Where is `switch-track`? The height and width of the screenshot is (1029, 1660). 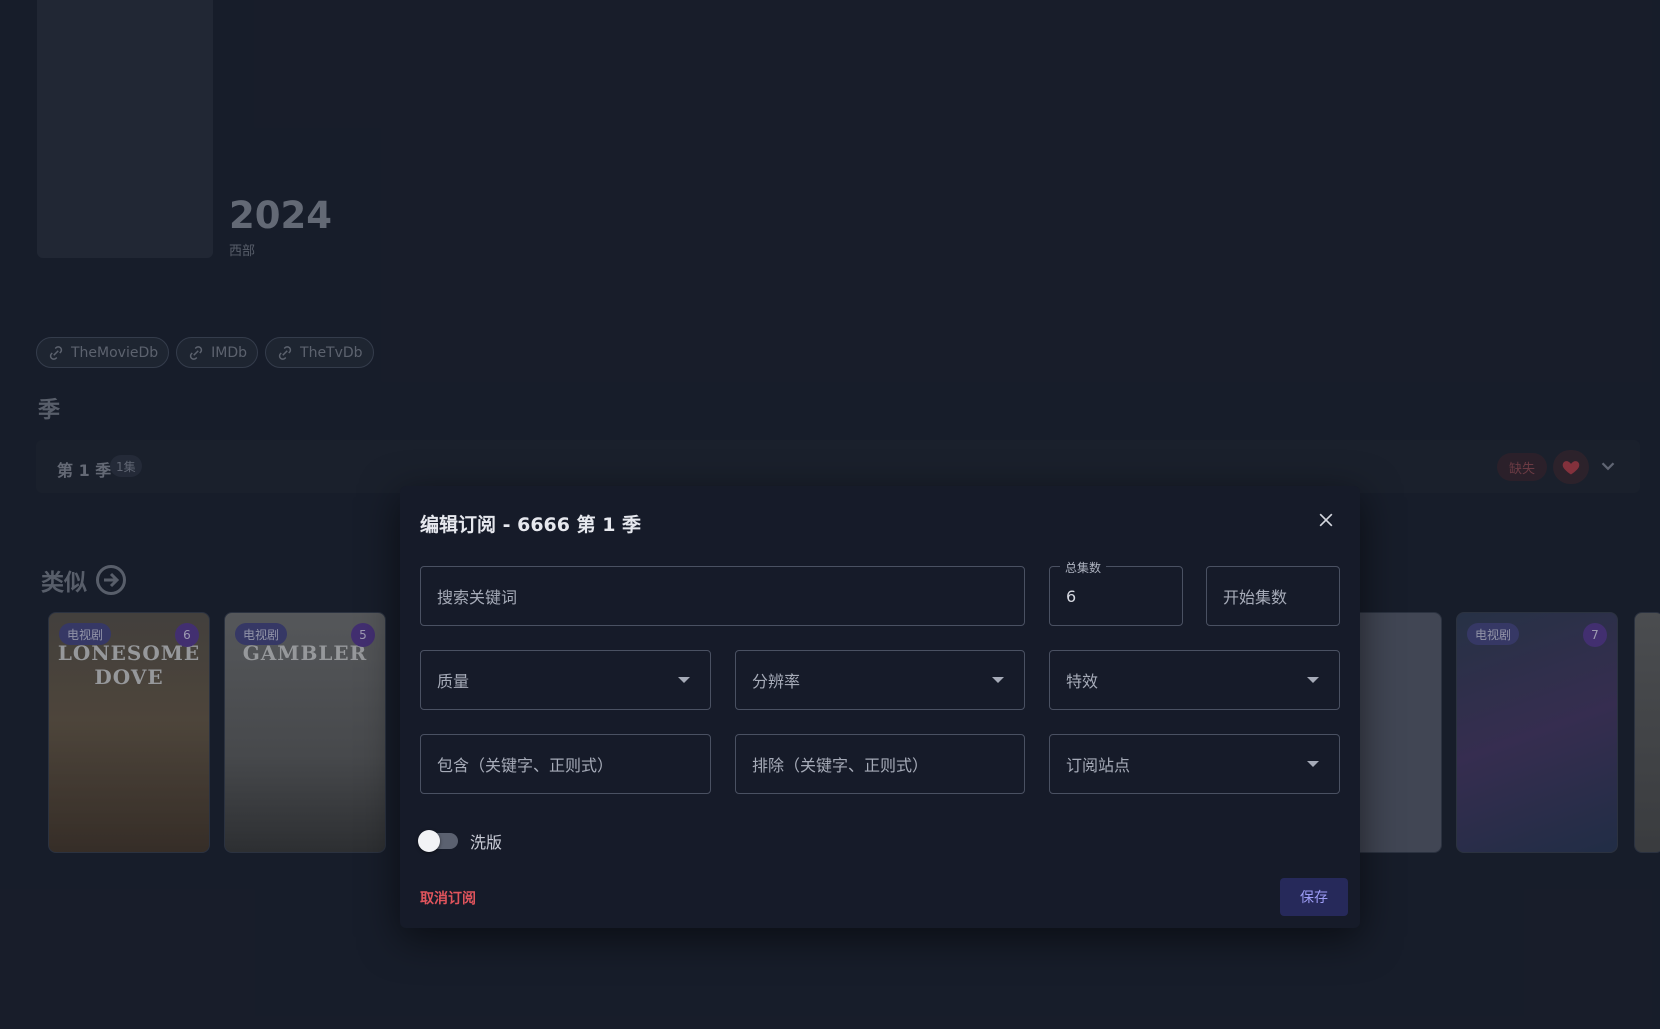 switch-track is located at coordinates (438, 841).